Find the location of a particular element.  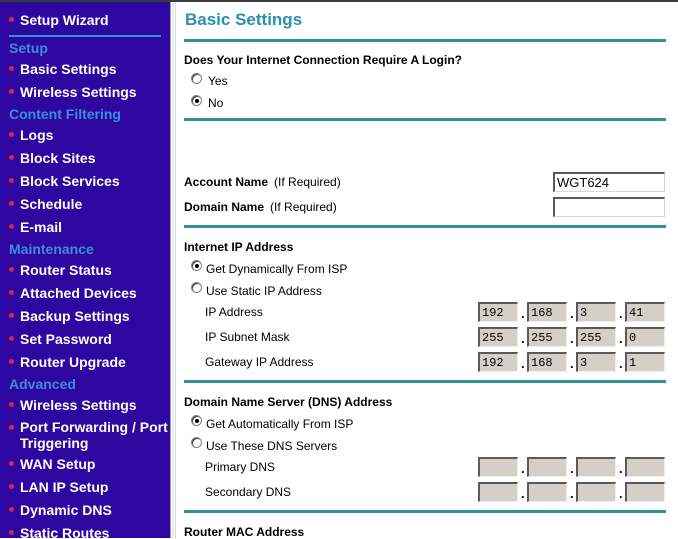

primary-dns-label: Primary DNS is located at coordinates (240, 467).